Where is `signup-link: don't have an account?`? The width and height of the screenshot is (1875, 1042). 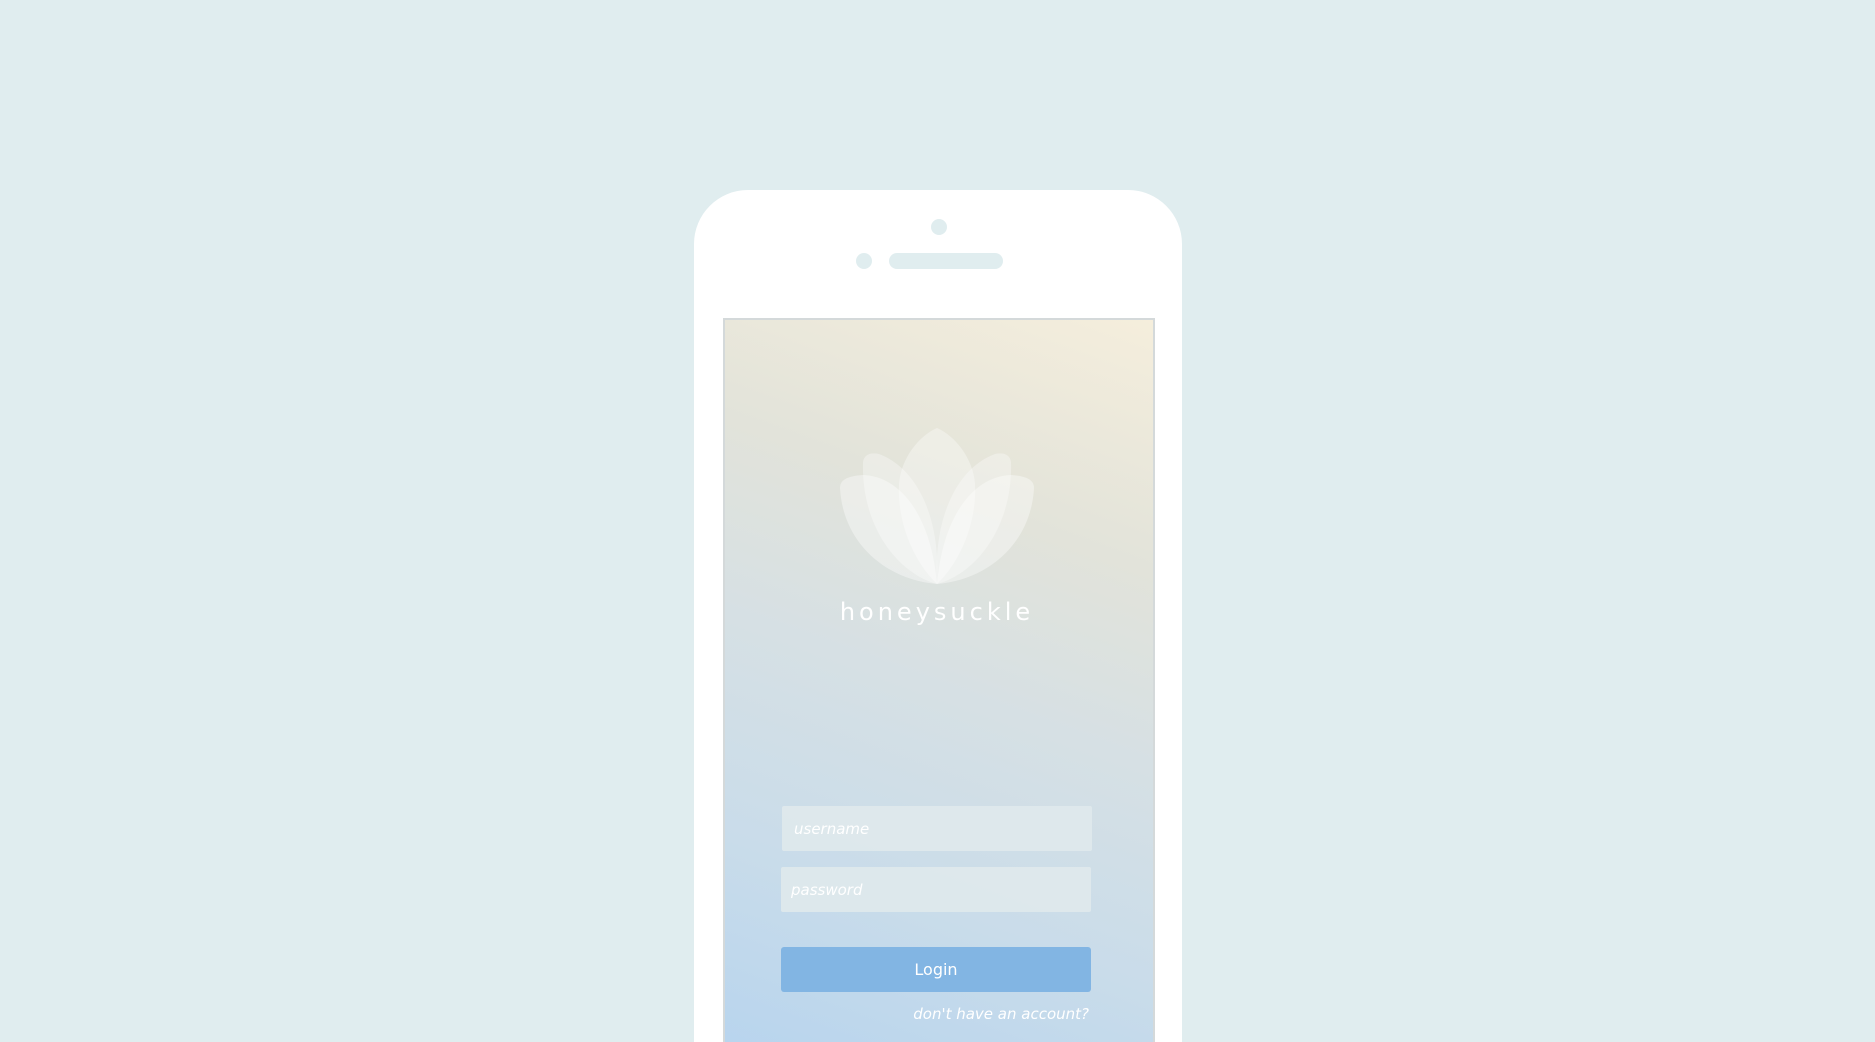 signup-link: don't have an account? is located at coordinates (935, 1014).